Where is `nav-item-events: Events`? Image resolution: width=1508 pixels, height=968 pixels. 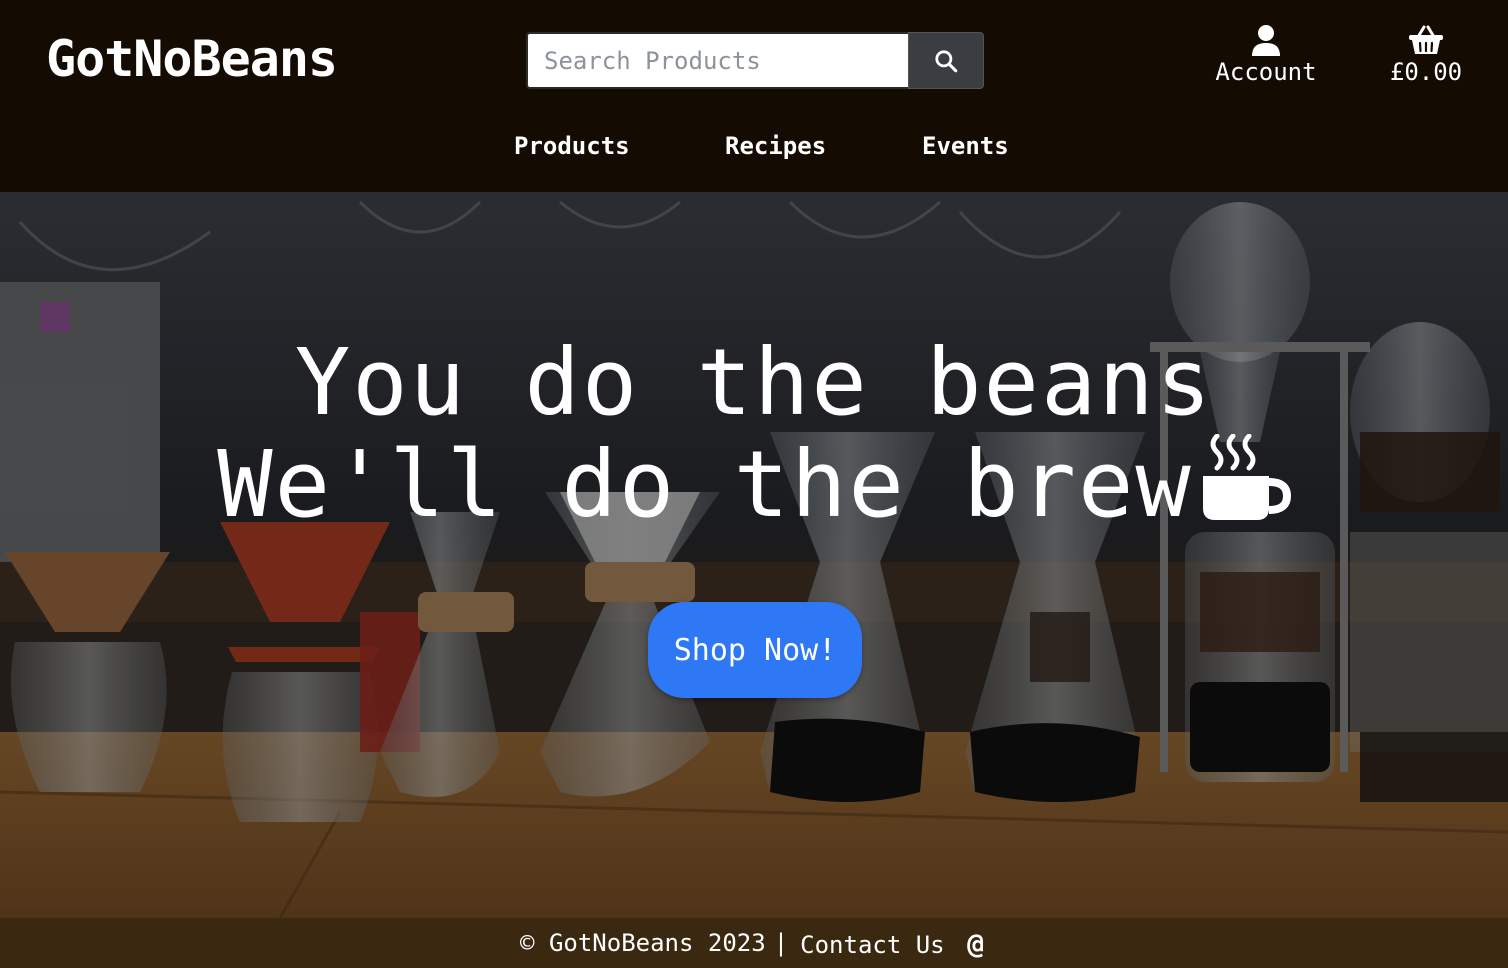
nav-item-events: Events is located at coordinates (965, 146).